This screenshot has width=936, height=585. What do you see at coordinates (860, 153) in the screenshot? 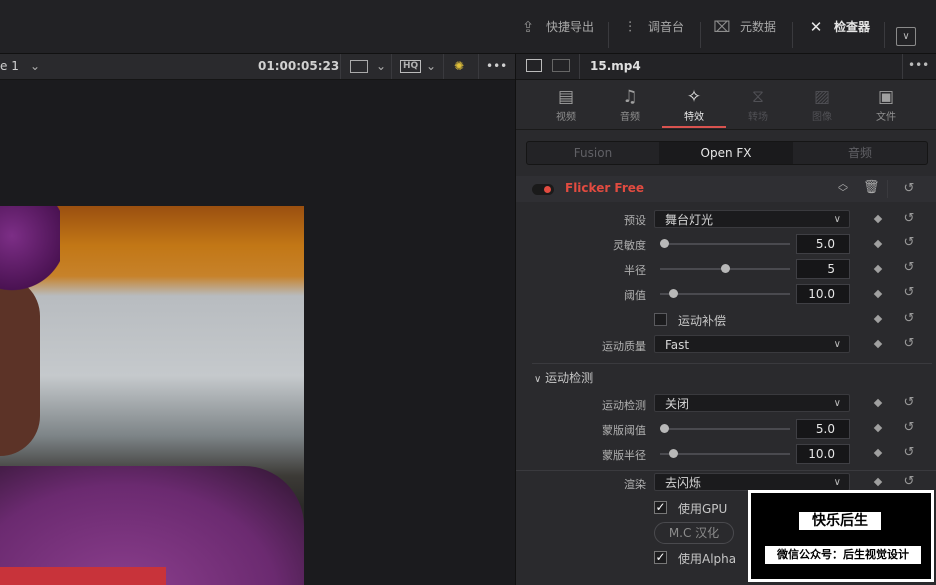
I see `subtab-audio: 音频` at bounding box center [860, 153].